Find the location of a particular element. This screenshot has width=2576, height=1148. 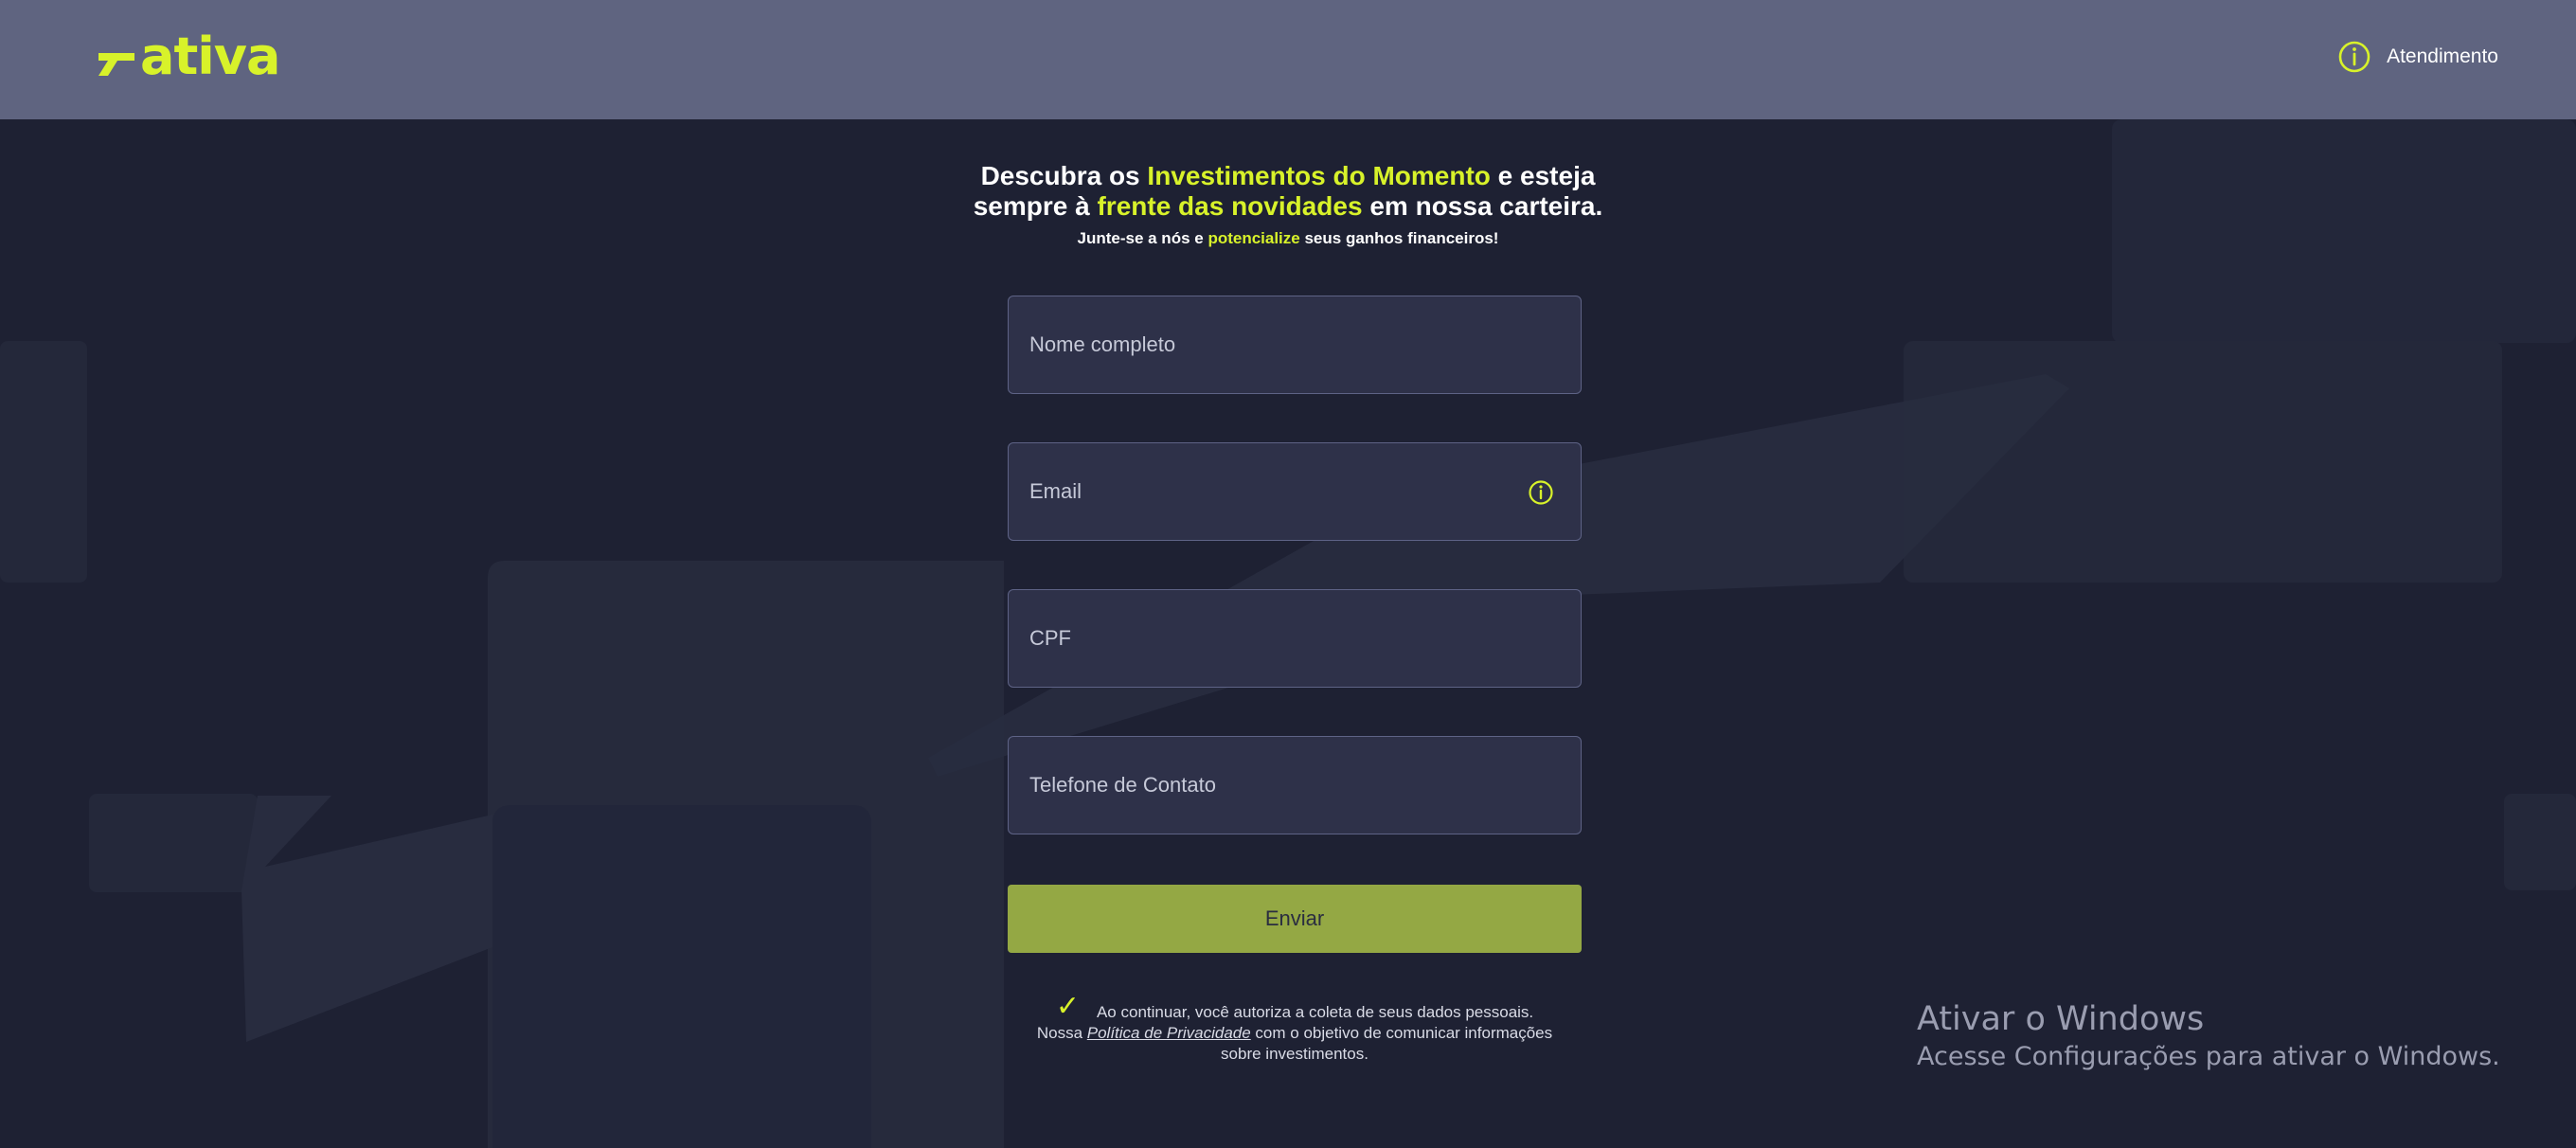

ativa-logo: ativa is located at coordinates (188, 56).